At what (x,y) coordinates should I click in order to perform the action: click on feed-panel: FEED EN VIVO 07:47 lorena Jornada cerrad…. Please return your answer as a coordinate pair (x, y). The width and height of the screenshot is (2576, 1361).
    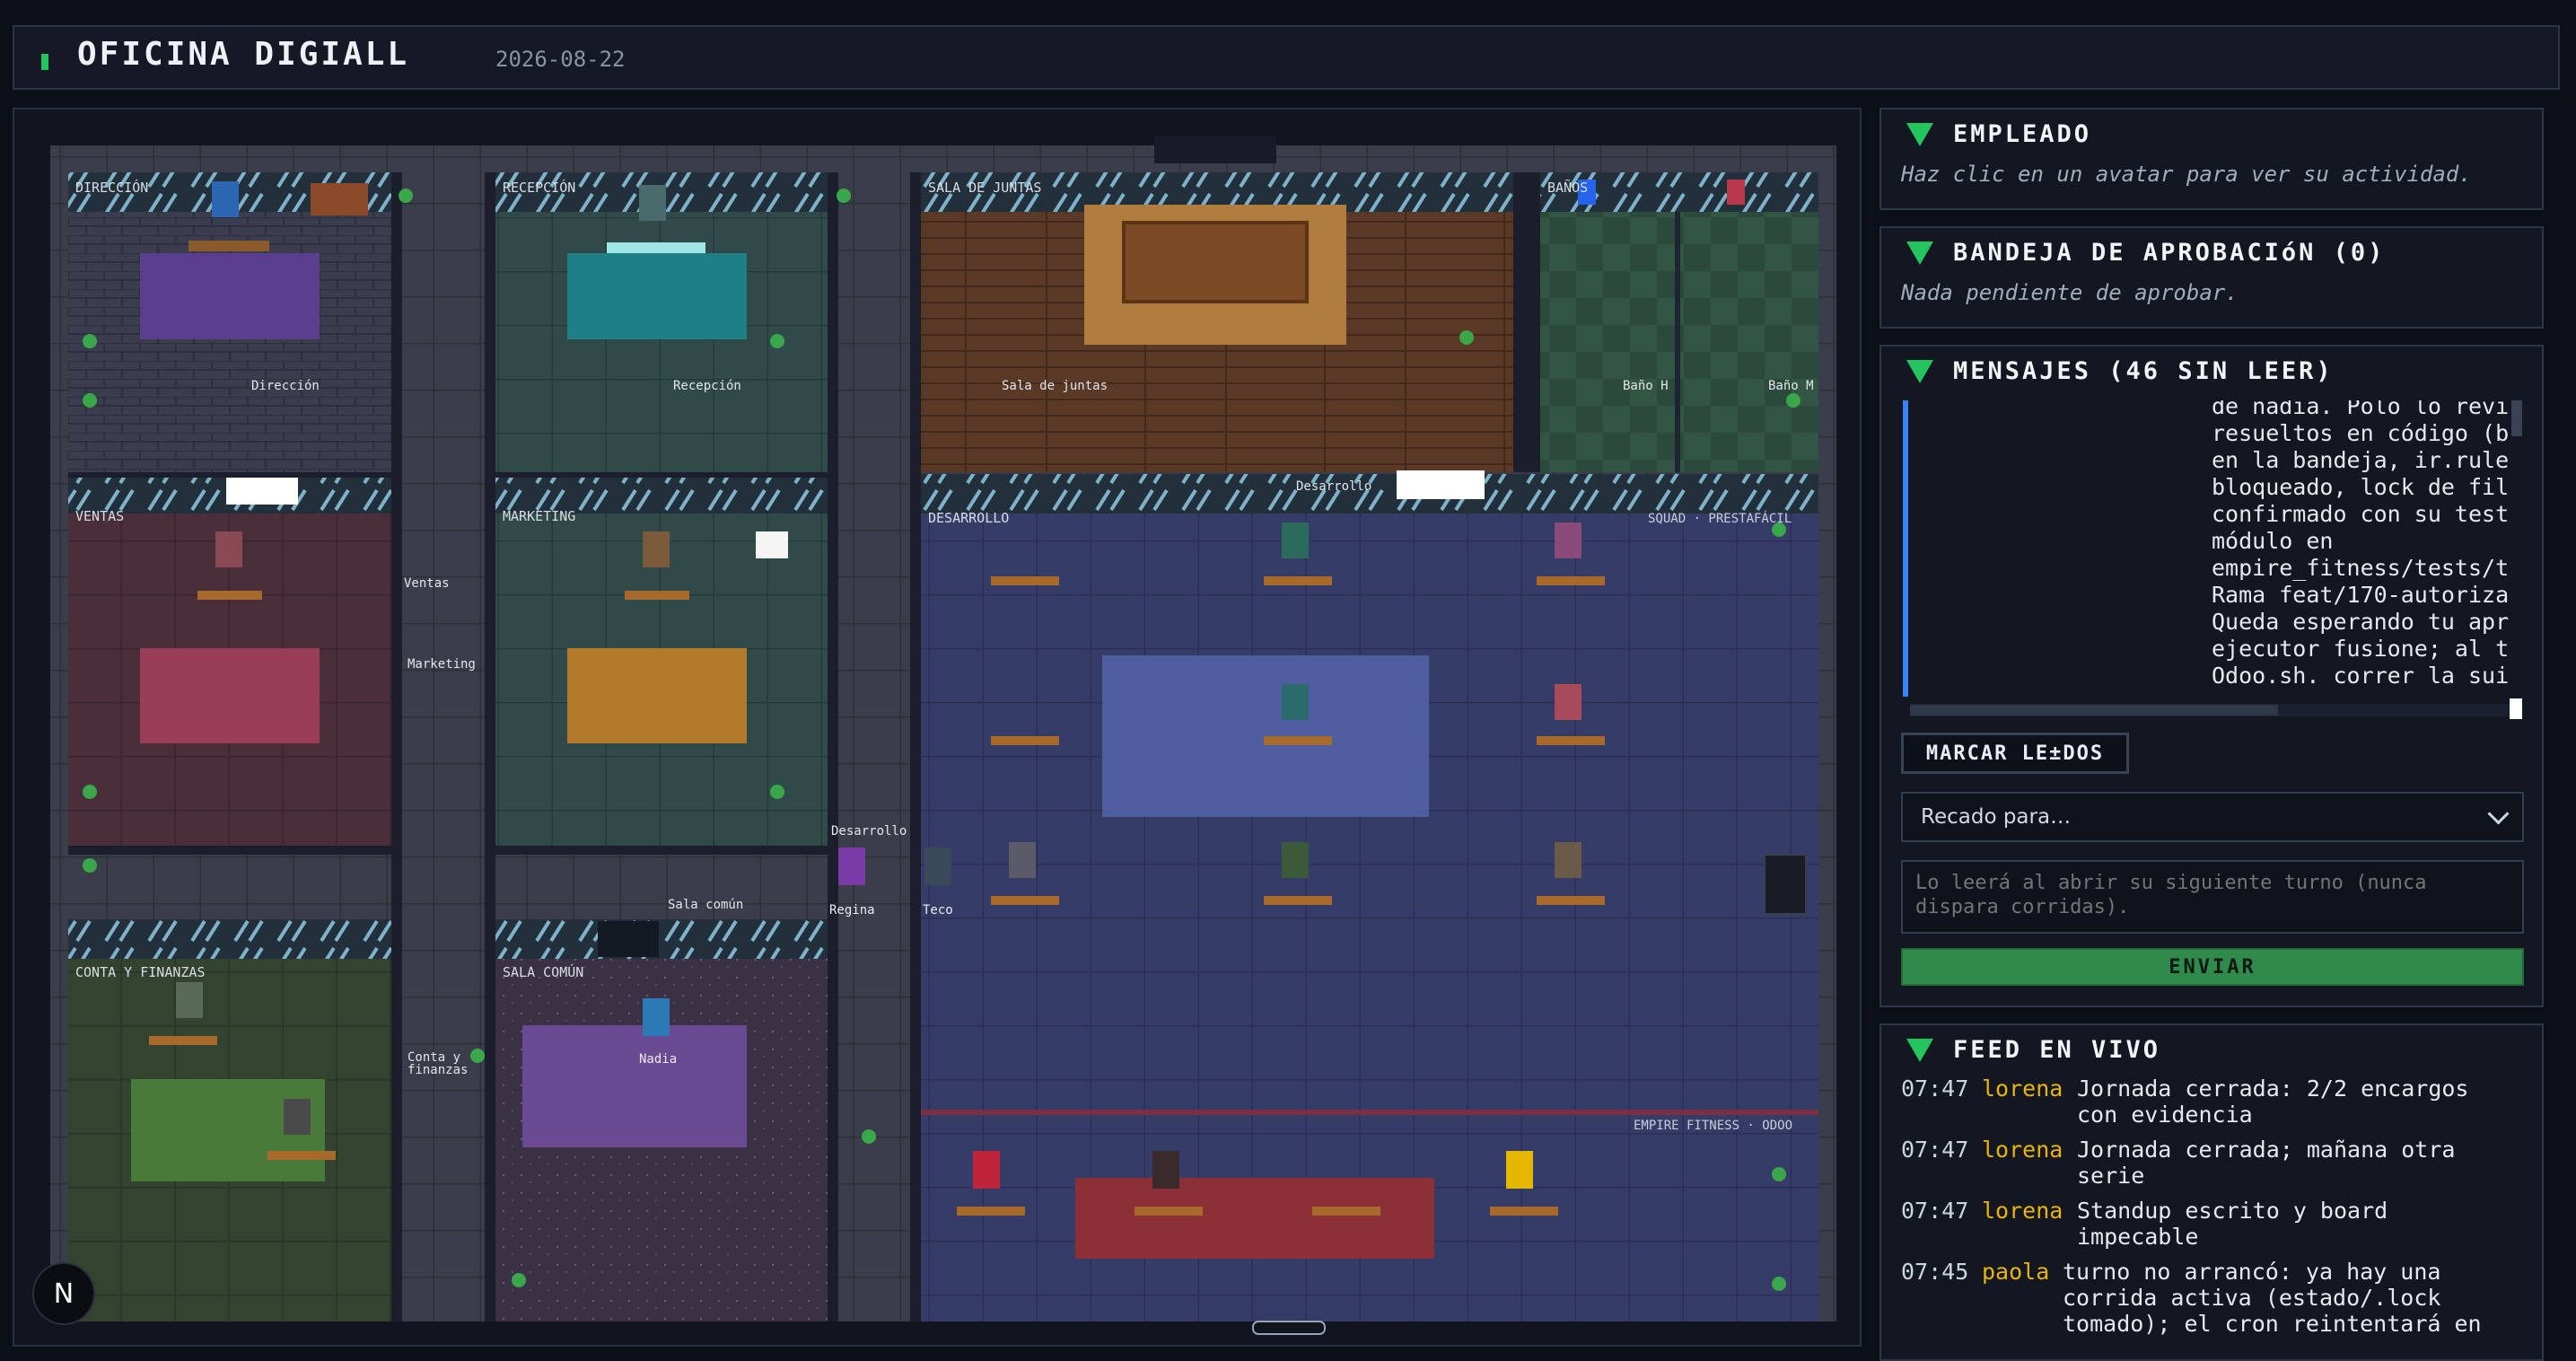
    Looking at the image, I should click on (2211, 1192).